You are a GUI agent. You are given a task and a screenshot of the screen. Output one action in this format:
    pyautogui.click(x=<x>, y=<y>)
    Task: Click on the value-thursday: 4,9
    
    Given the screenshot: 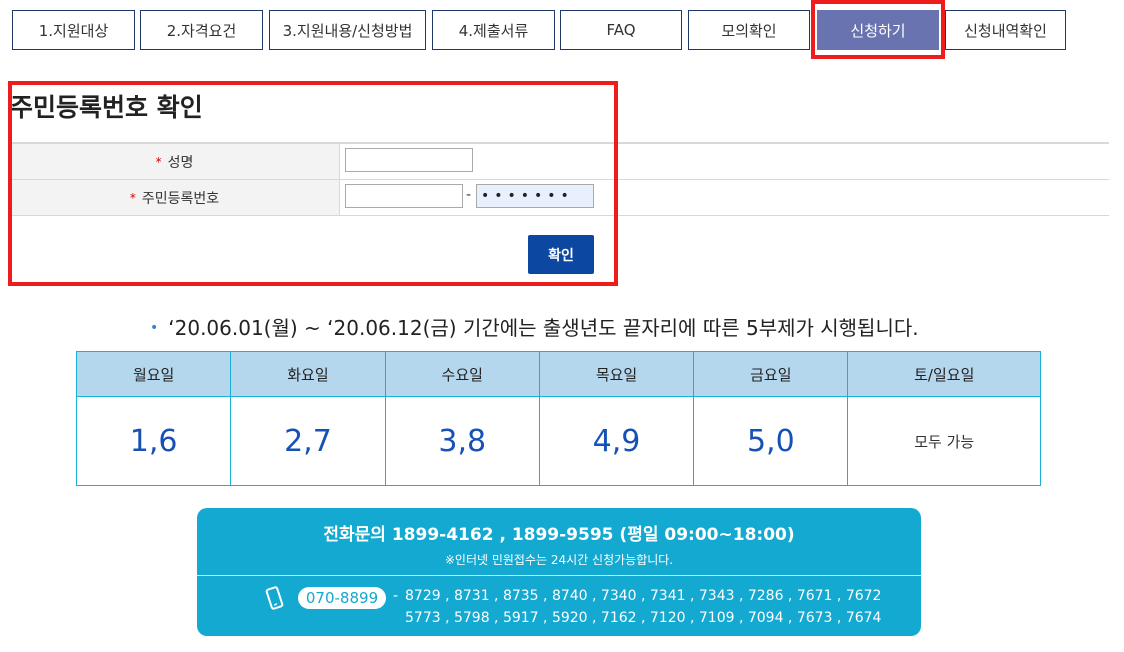 What is the action you would take?
    pyautogui.click(x=616, y=441)
    